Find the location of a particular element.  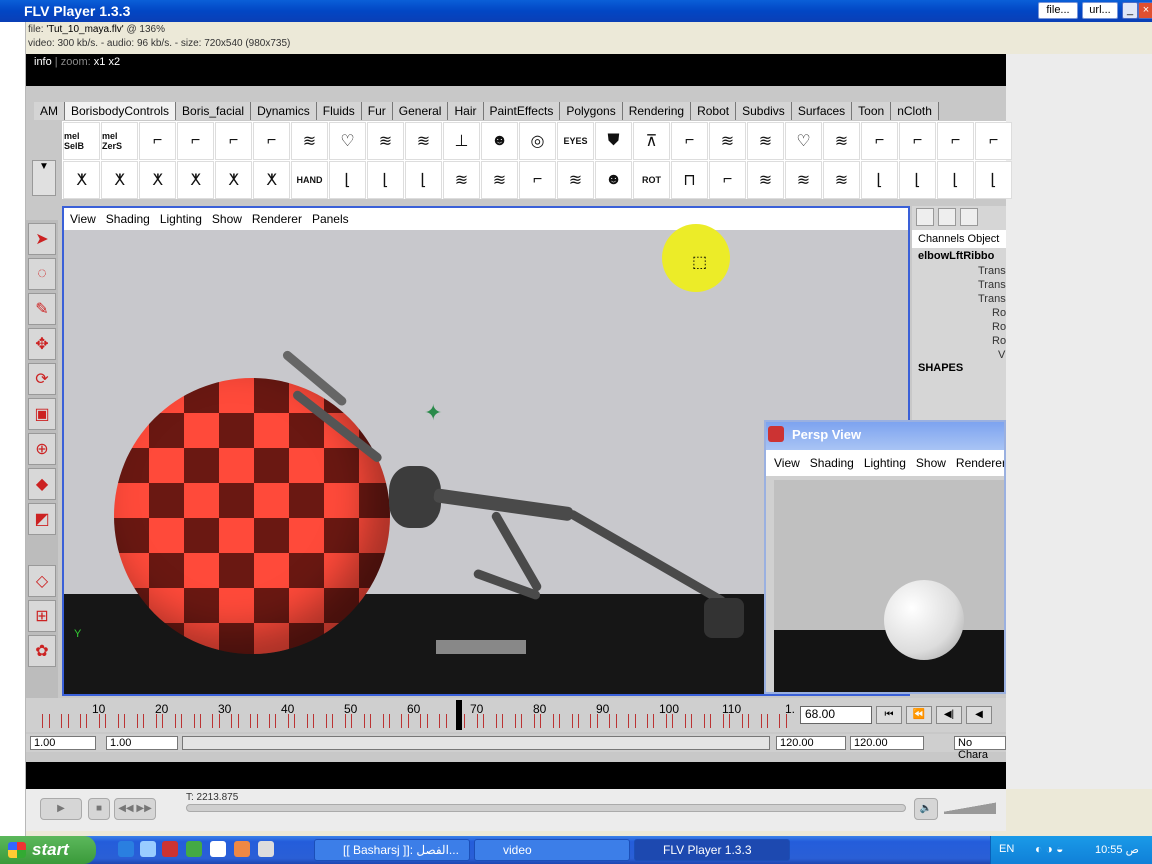

zoom-x1-button: x1 is located at coordinates (100, 62).